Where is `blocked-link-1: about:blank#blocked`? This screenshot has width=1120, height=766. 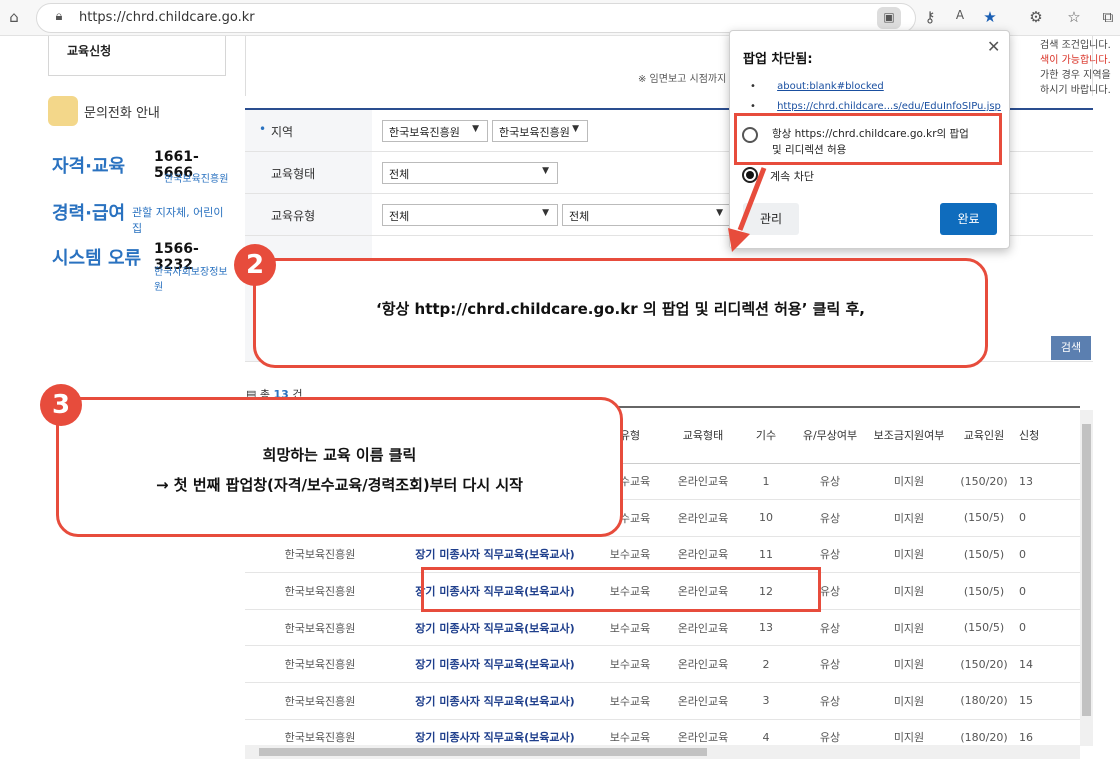 blocked-link-1: about:blank#blocked is located at coordinates (830, 86).